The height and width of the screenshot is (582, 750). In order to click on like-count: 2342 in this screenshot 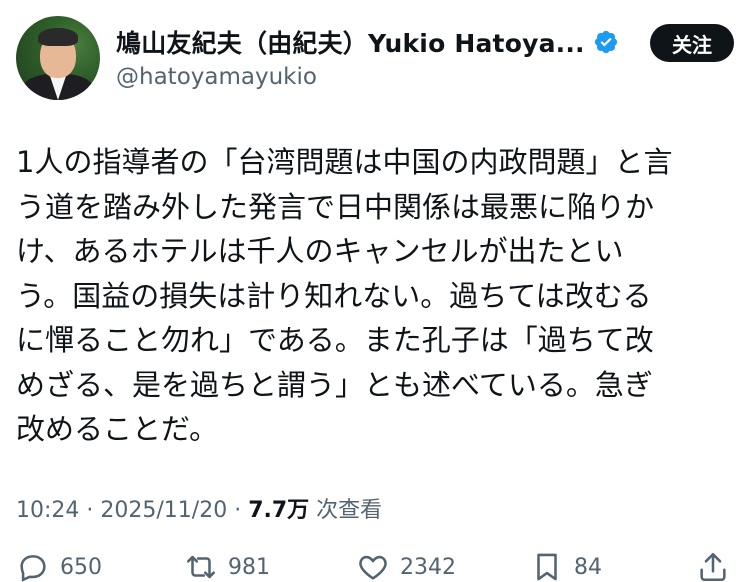, I will do `click(428, 567)`.